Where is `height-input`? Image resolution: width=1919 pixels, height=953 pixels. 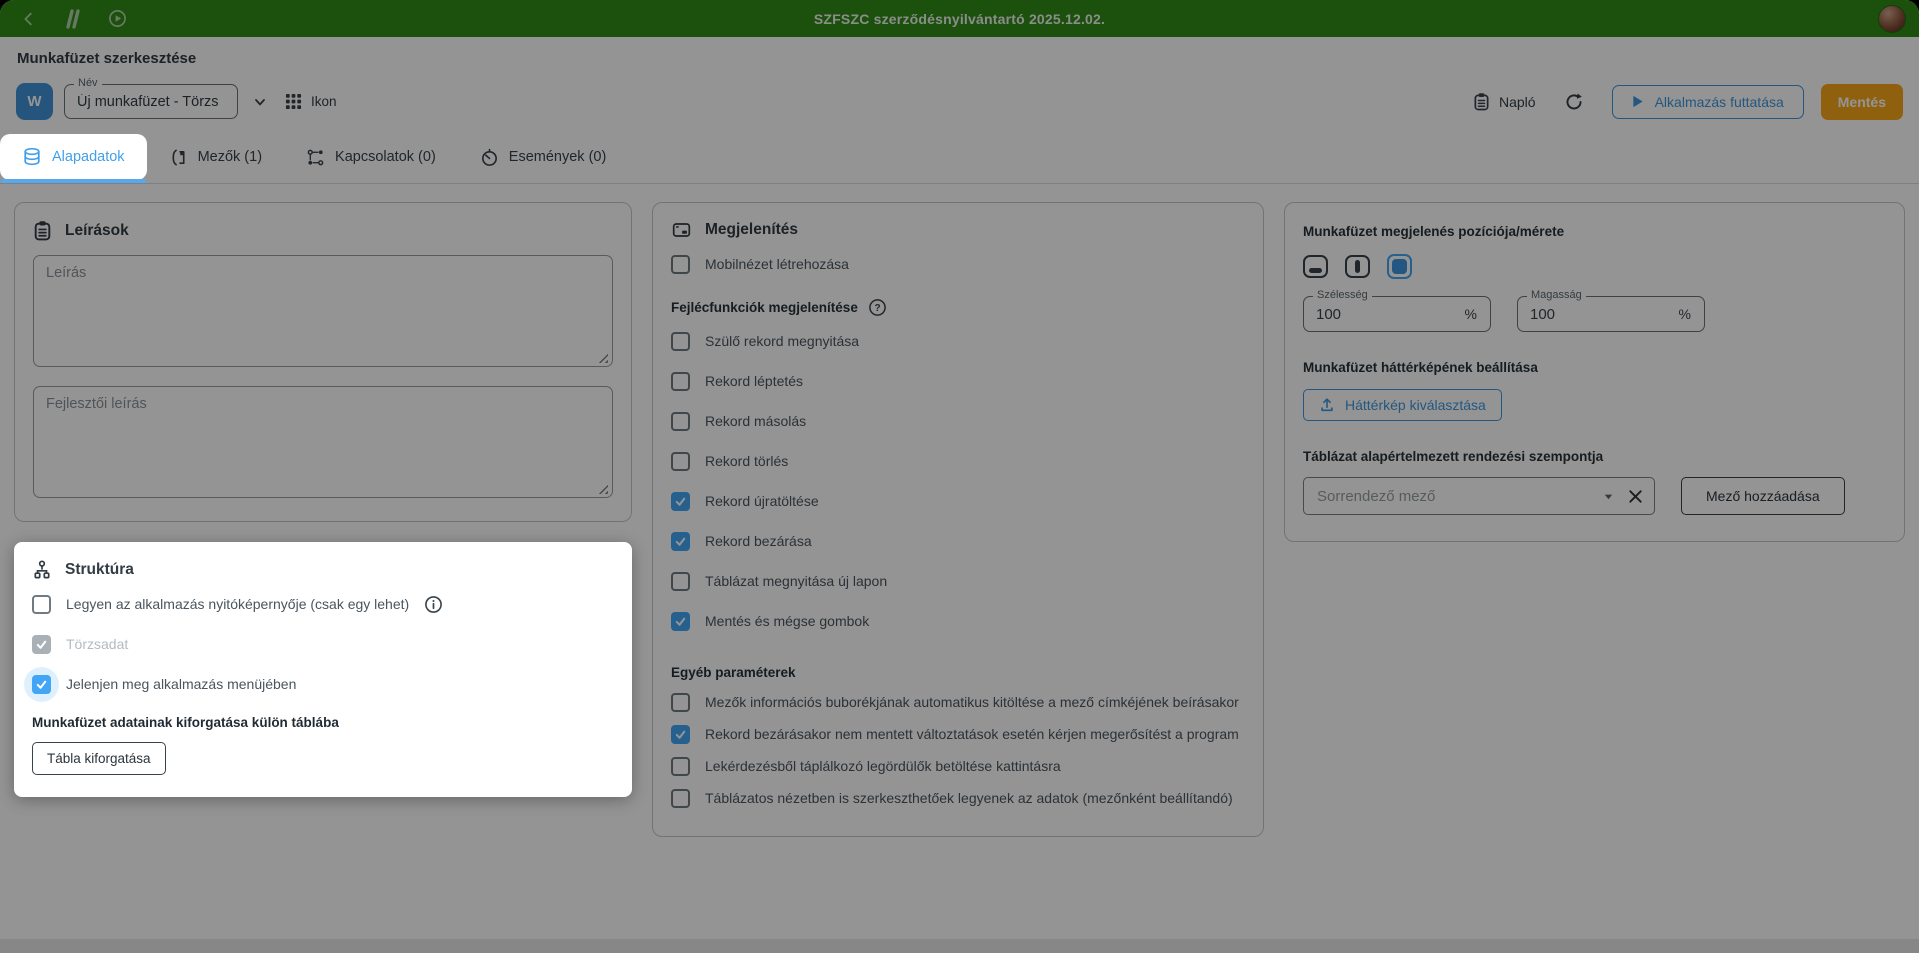
height-input is located at coordinates (1598, 314).